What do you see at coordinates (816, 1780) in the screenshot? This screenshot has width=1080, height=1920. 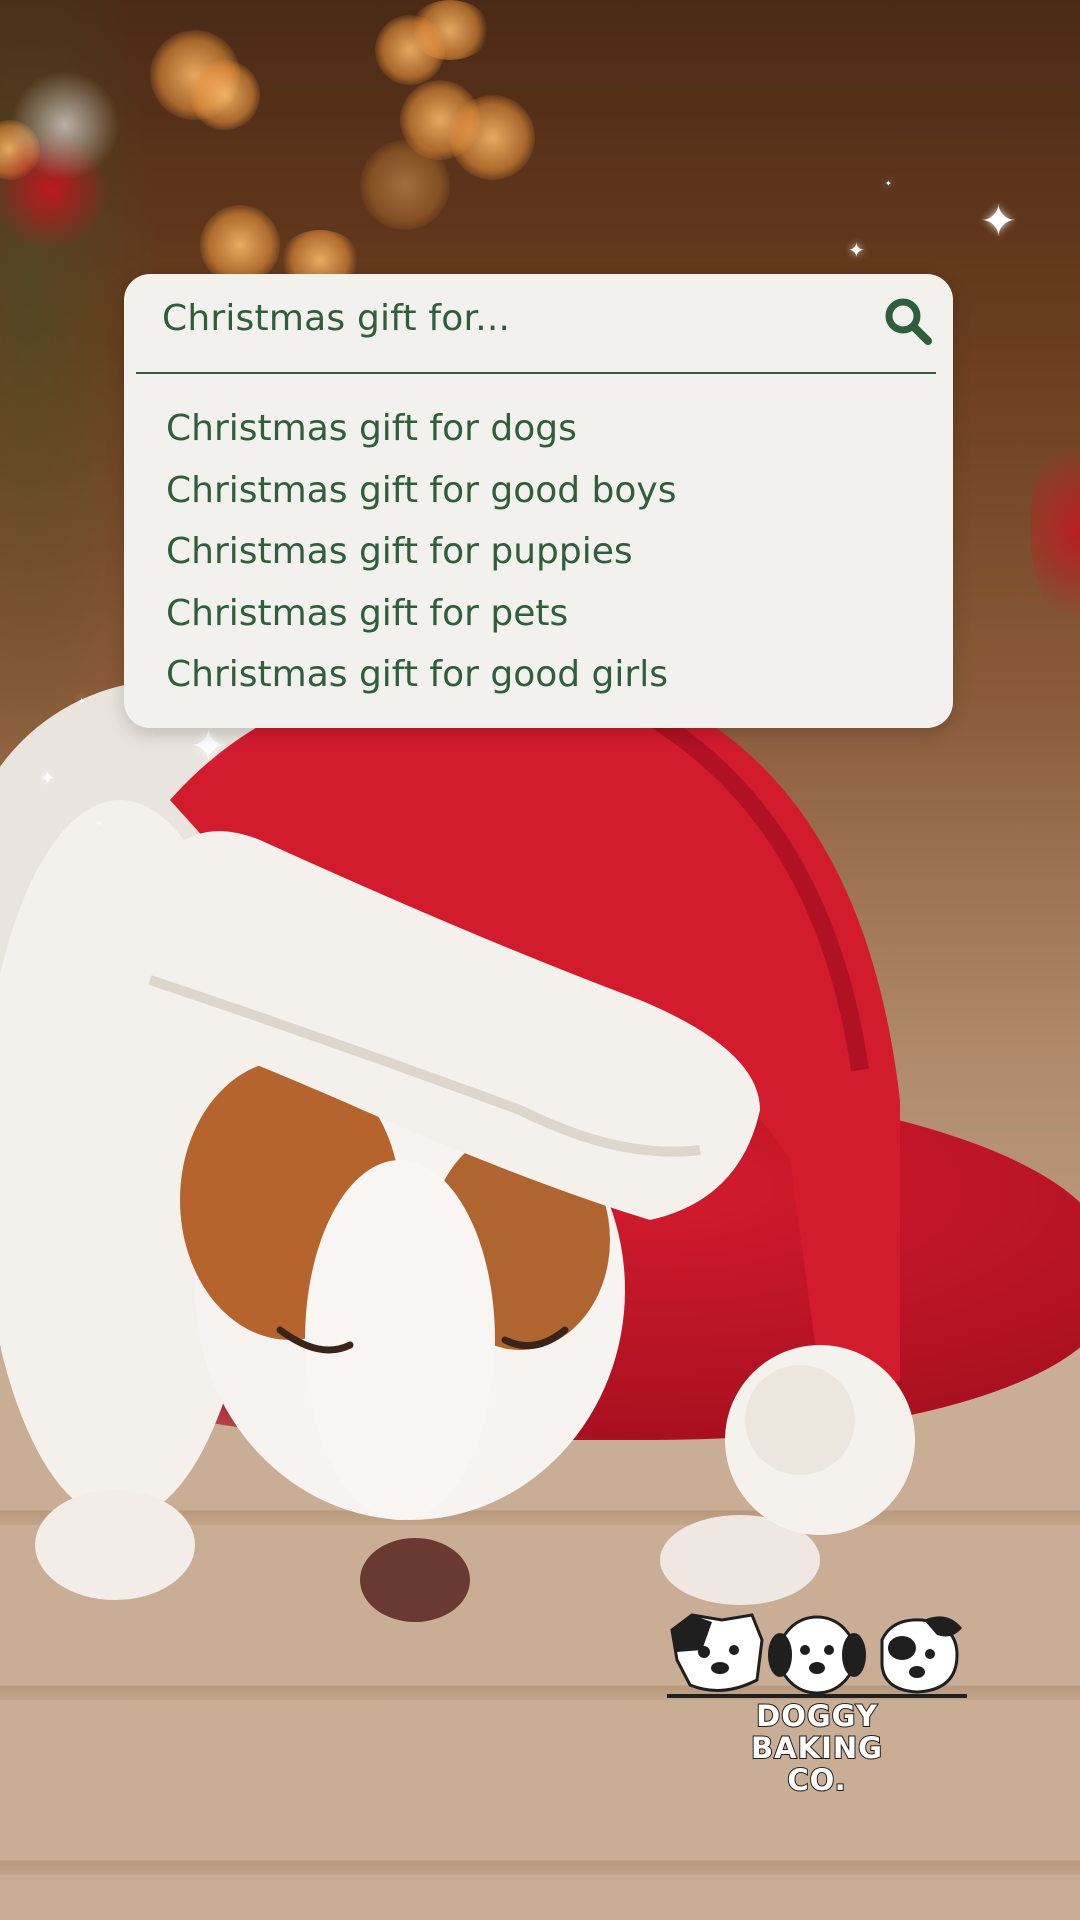 I see `brand-name-line3: CO.` at bounding box center [816, 1780].